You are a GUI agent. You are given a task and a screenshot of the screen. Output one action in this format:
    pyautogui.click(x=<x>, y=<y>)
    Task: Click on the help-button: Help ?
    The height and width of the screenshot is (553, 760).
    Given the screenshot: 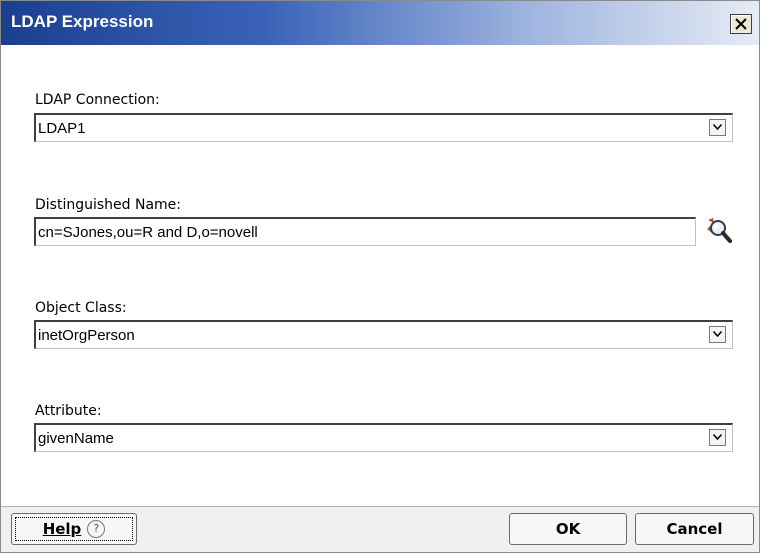 What is the action you would take?
    pyautogui.click(x=74, y=529)
    